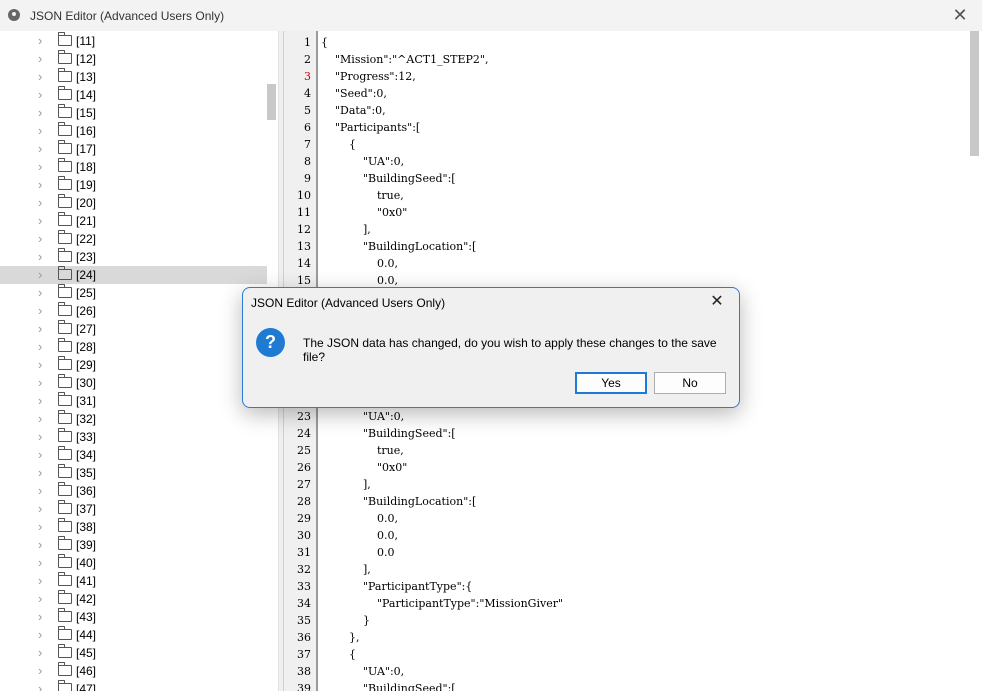 Image resolution: width=982 pixels, height=691 pixels. Describe the element at coordinates (398, 246) in the screenshot. I see `code-line: "BuildingLocation":[` at that location.